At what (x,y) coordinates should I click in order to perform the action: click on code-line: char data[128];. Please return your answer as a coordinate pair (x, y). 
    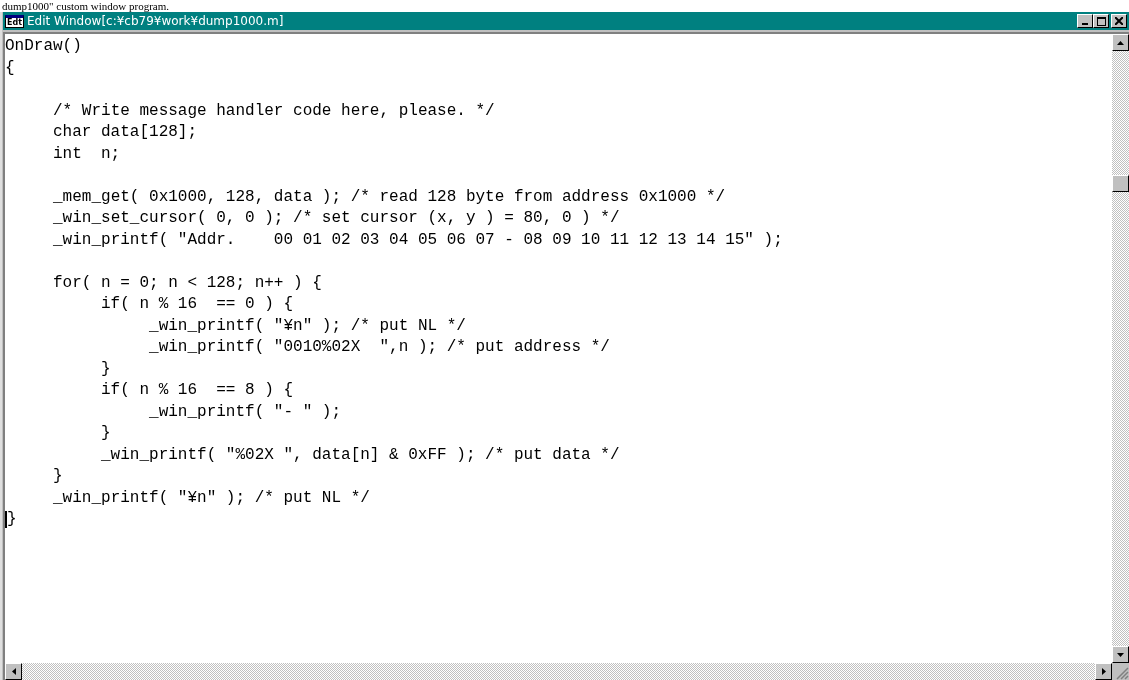
    Looking at the image, I should click on (125, 132).